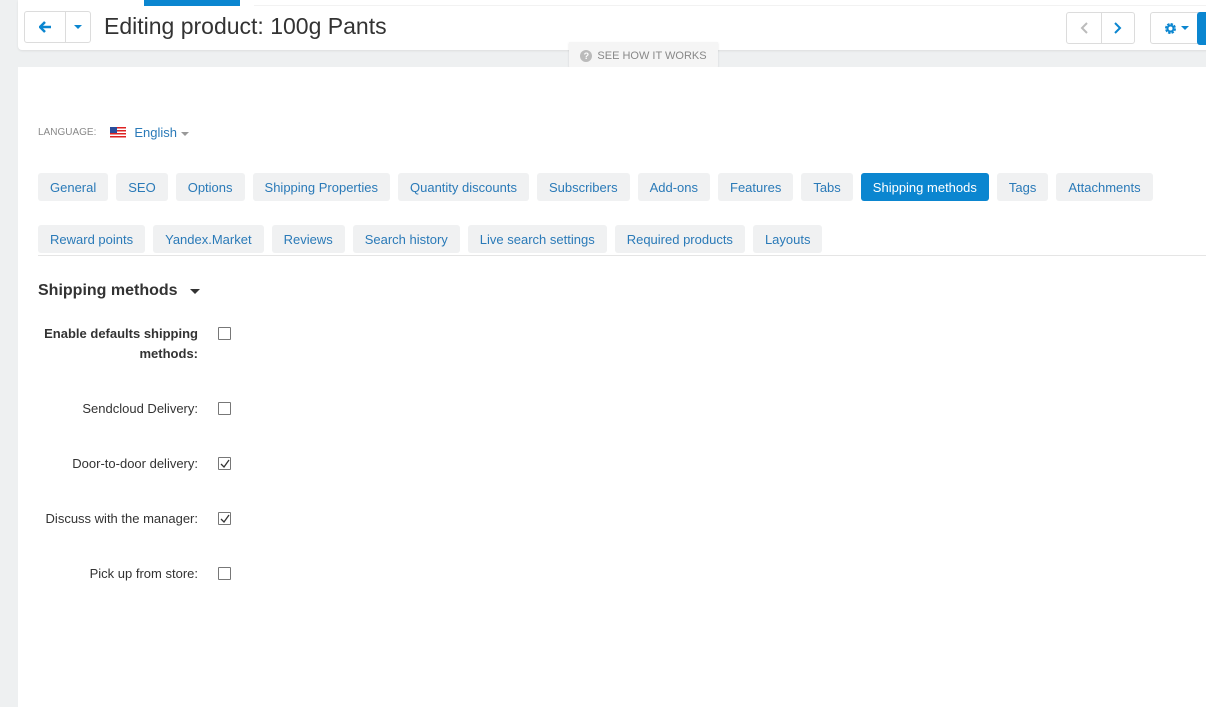 This screenshot has height=707, width=1206. Describe the element at coordinates (308, 239) in the screenshot. I see `tab-reviews: Reviews` at that location.